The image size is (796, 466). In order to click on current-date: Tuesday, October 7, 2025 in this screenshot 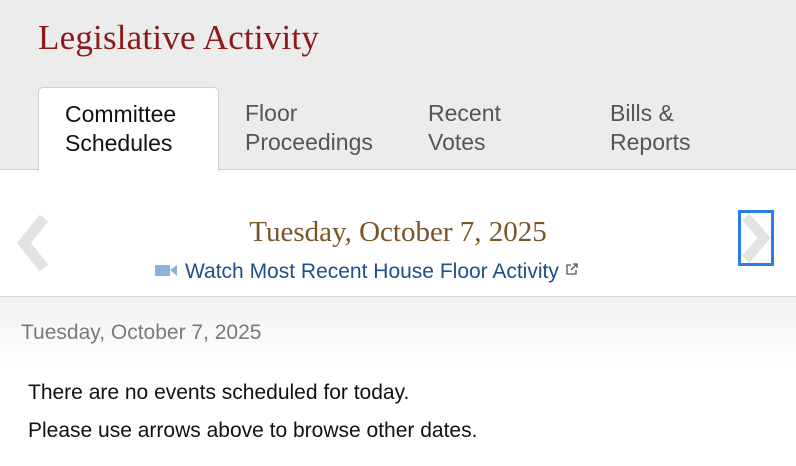, I will do `click(398, 232)`.